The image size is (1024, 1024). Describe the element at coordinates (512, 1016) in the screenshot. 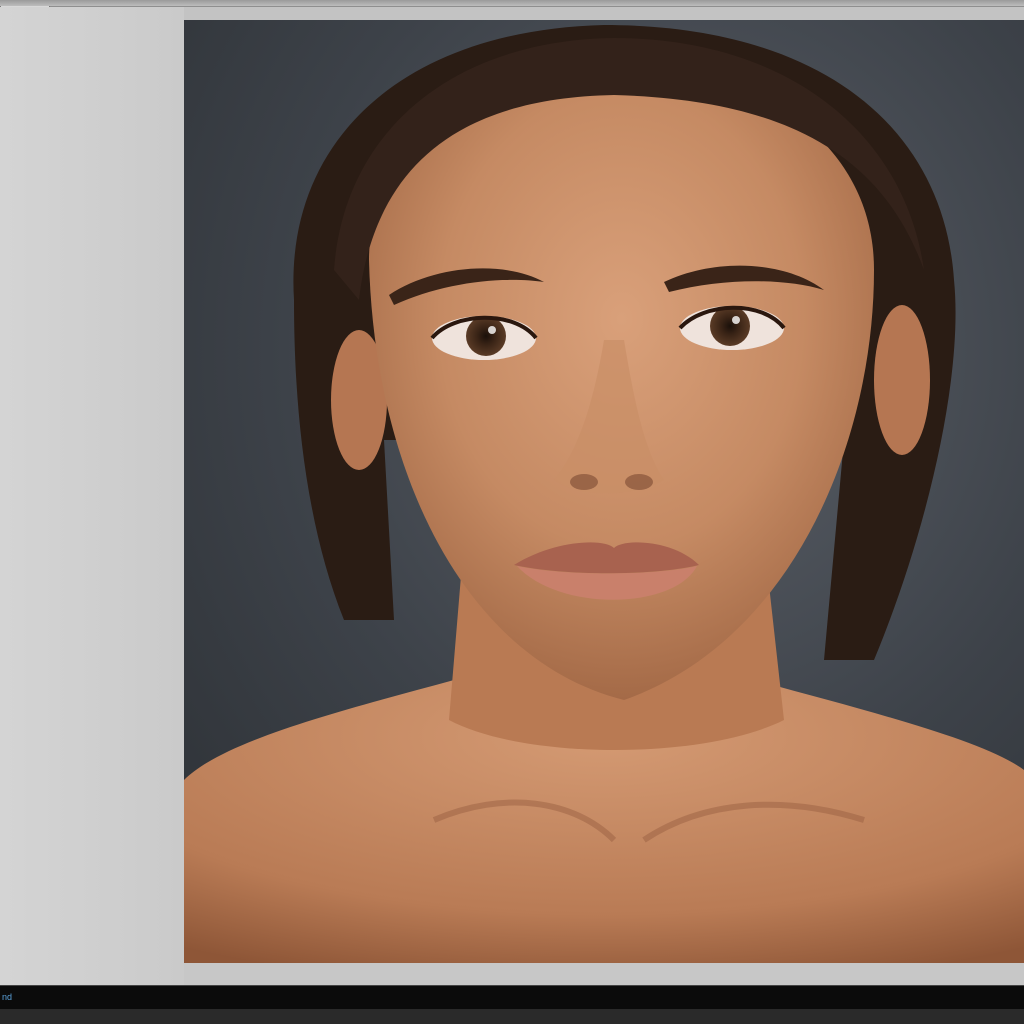

I see `footer-bar` at that location.